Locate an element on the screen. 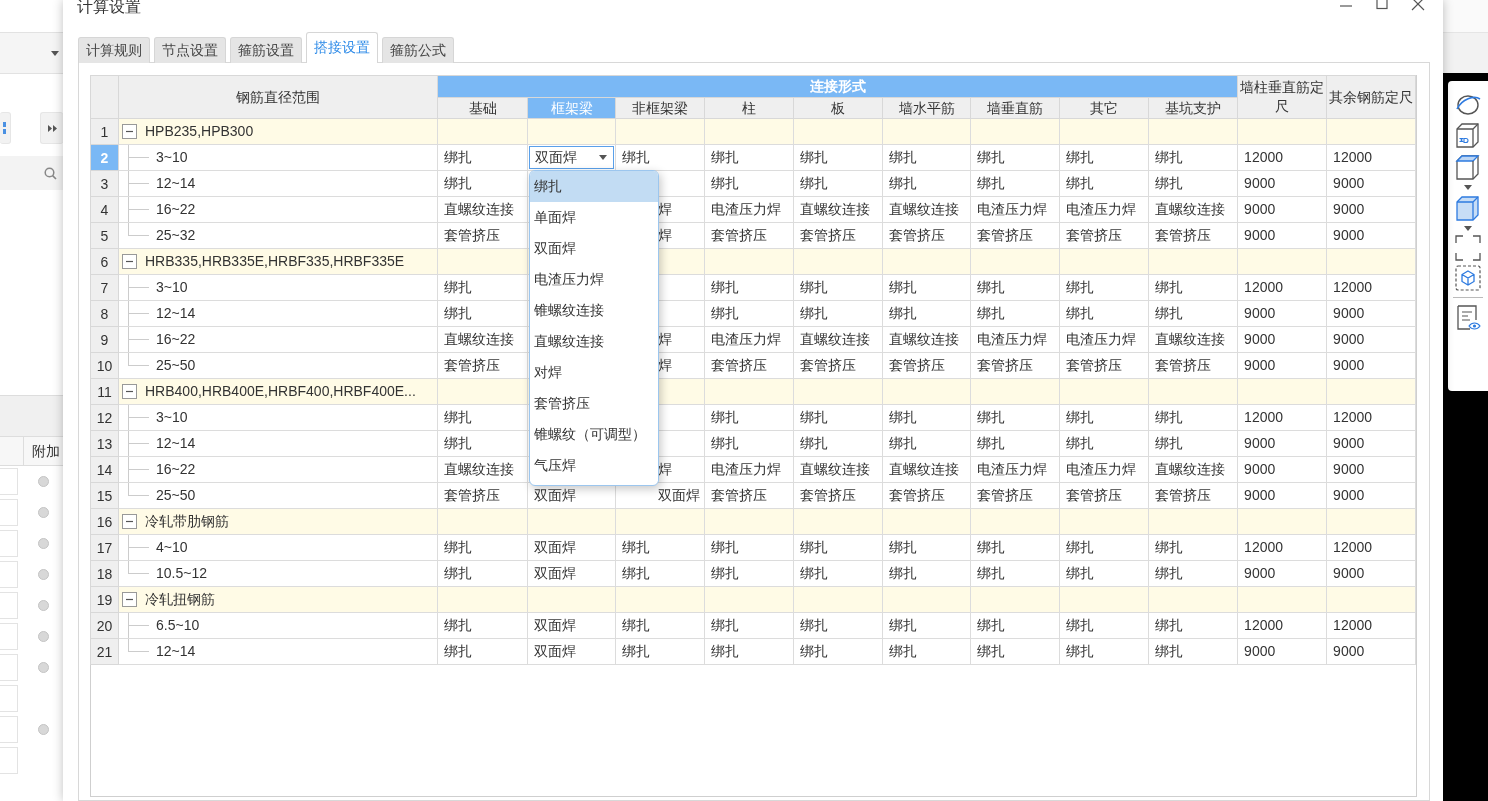 This screenshot has width=1488, height=801. group-label: 冷轧带肋钢筋 is located at coordinates (187, 521).